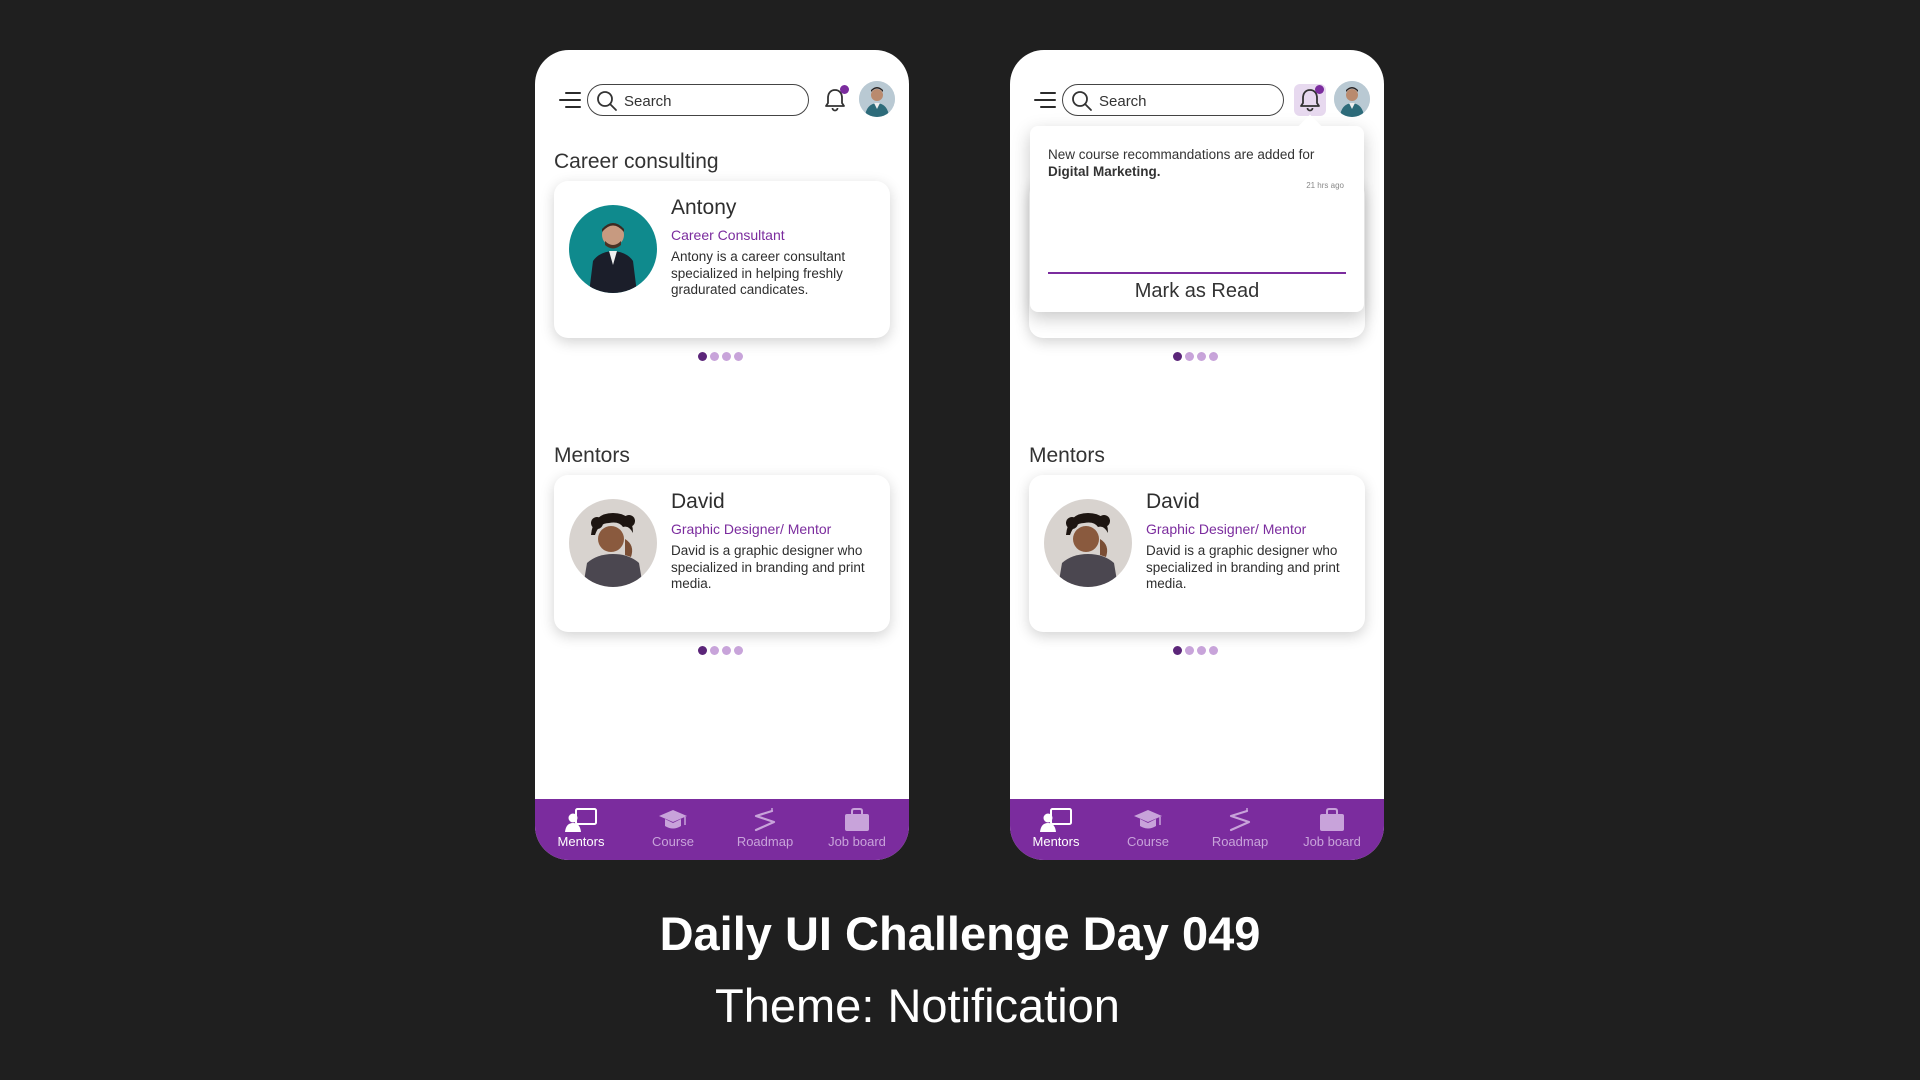  Describe the element at coordinates (613, 249) in the screenshot. I see `consultant-photo` at that location.